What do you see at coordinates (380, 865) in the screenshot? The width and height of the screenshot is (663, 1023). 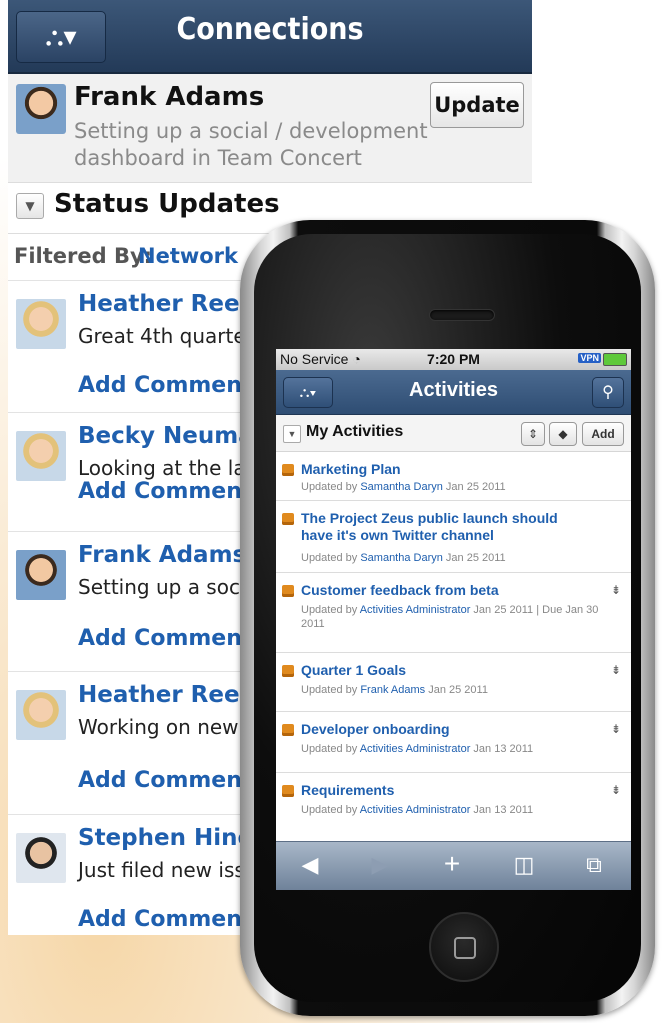 I see `forward-arrow-icon: ▶` at bounding box center [380, 865].